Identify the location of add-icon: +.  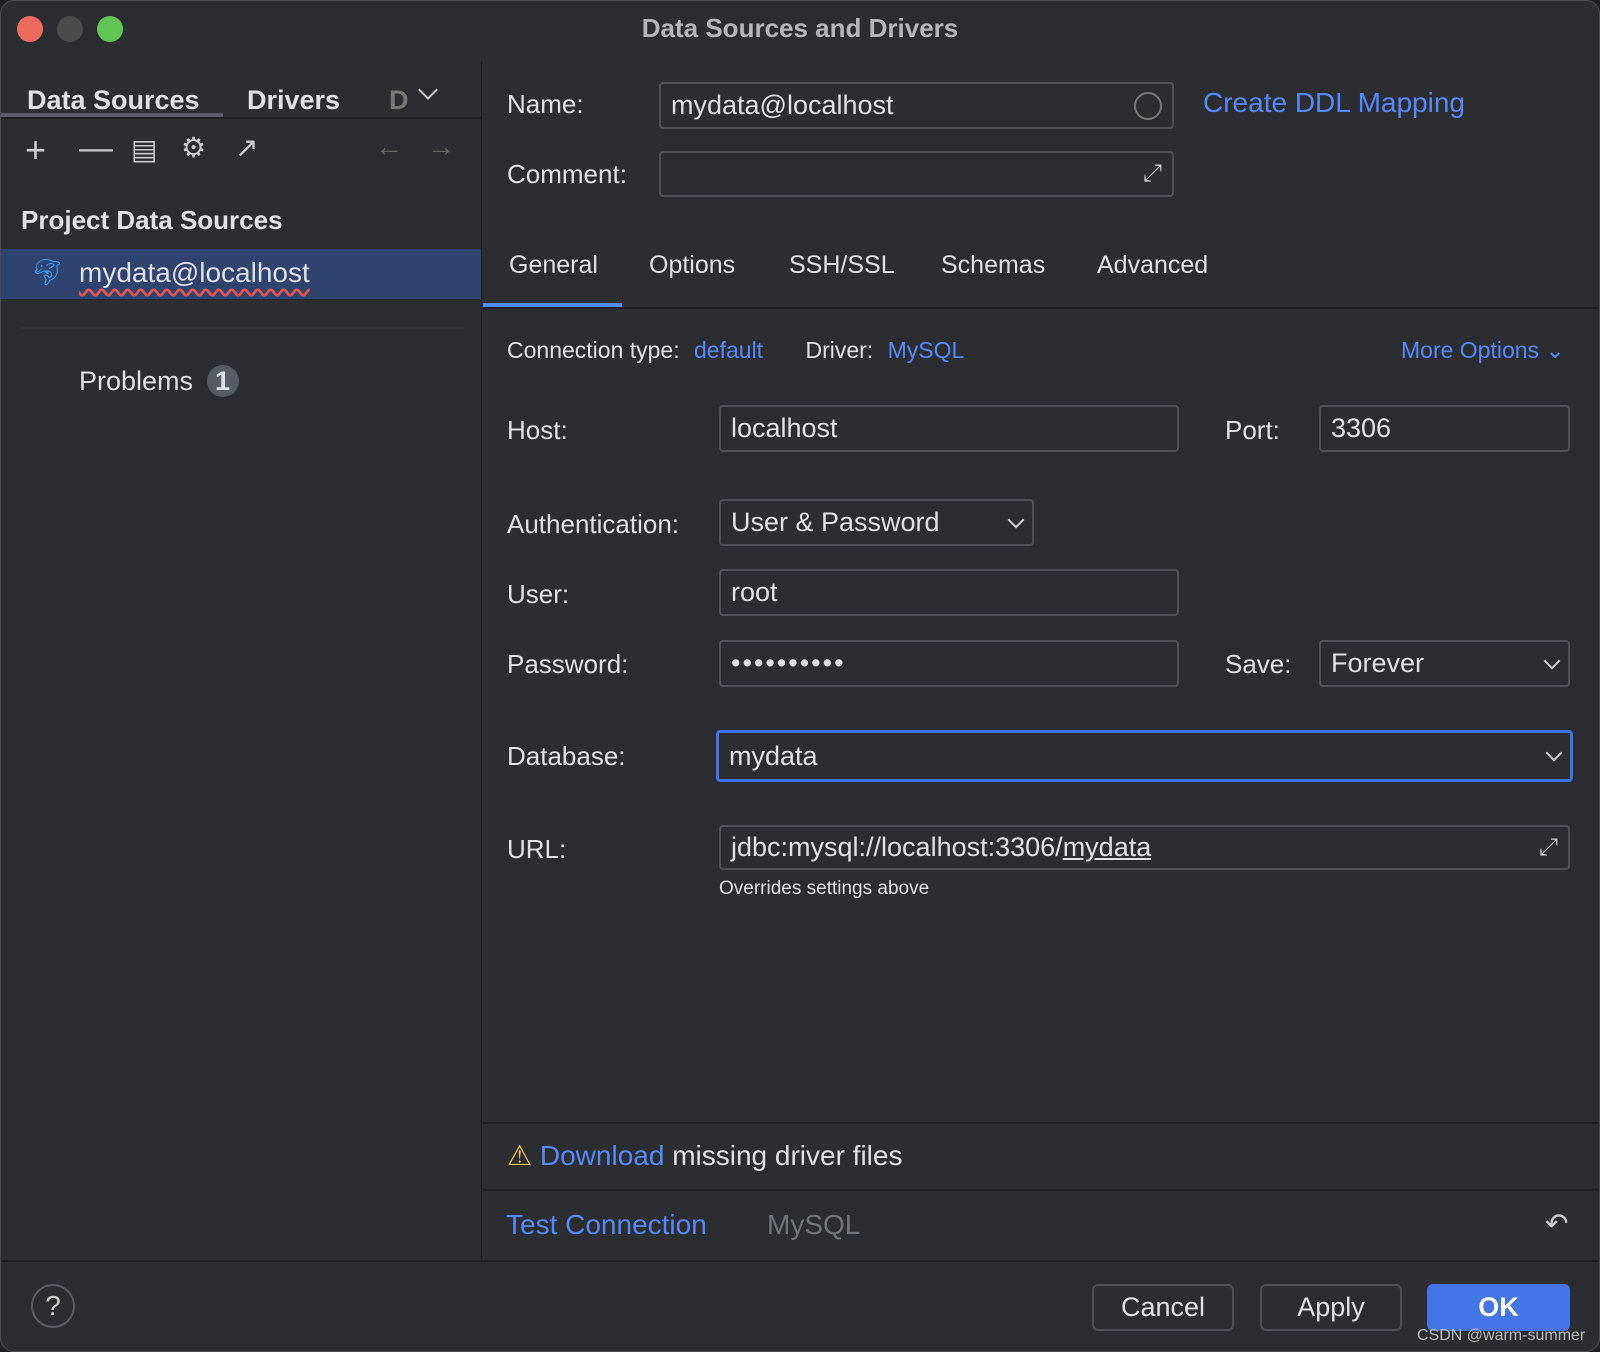
(35, 150).